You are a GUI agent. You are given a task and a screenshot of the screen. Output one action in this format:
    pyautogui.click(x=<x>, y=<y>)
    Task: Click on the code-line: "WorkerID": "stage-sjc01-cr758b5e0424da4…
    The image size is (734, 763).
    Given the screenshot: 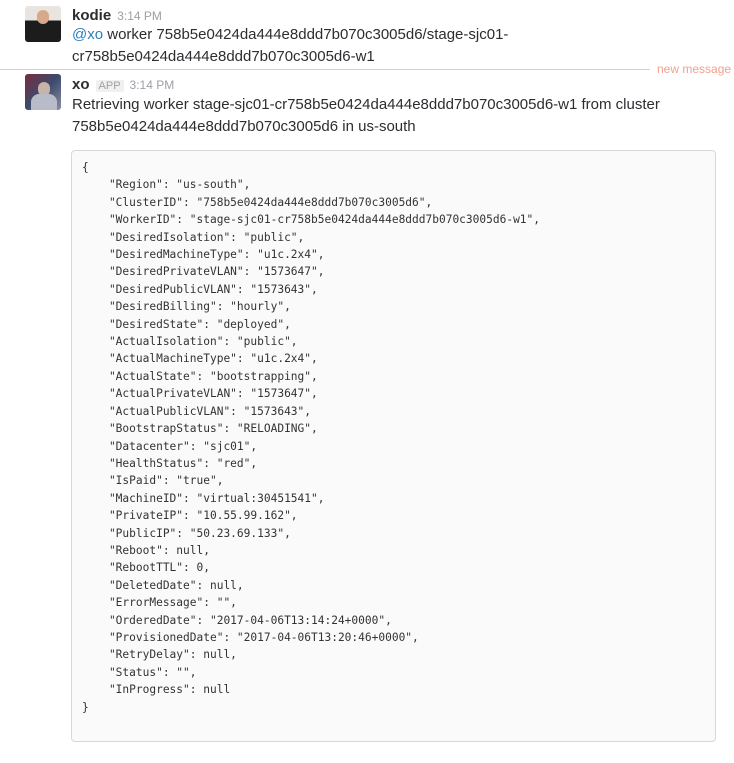 What is the action you would take?
    pyautogui.click(x=311, y=220)
    